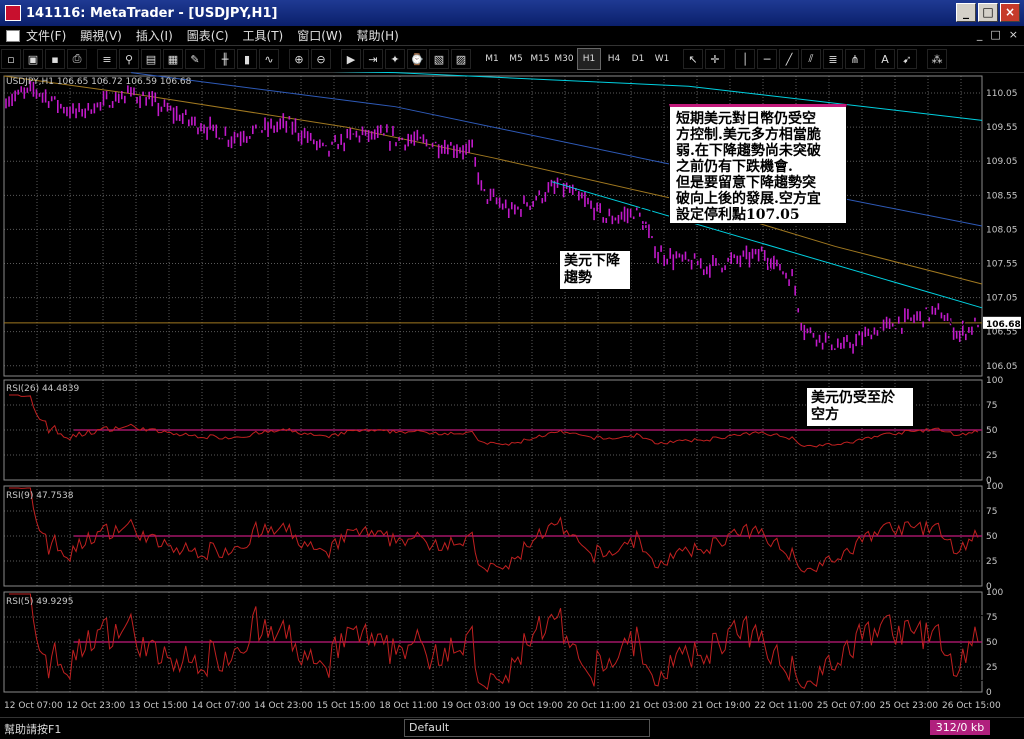 This screenshot has width=1024, height=739. I want to click on print-icon: ⎙, so click(77, 59).